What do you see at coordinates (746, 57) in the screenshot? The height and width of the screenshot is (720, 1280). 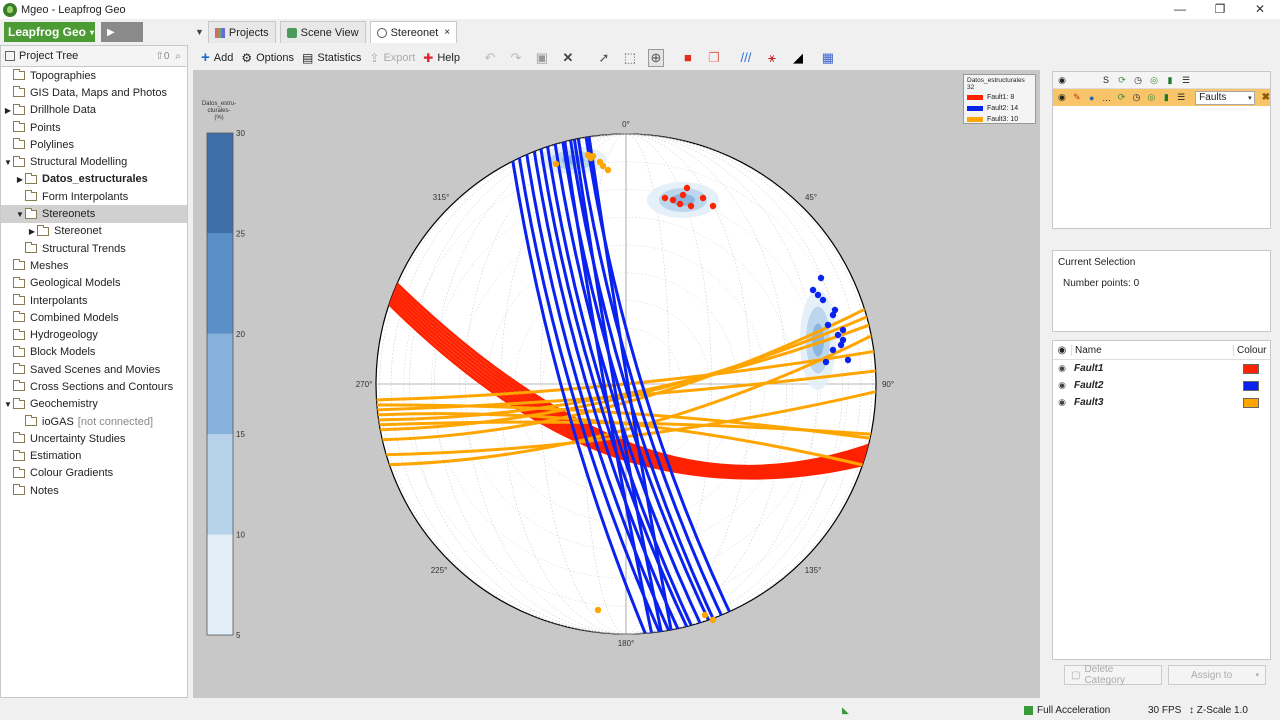 I see `planes-icon: ///` at bounding box center [746, 57].